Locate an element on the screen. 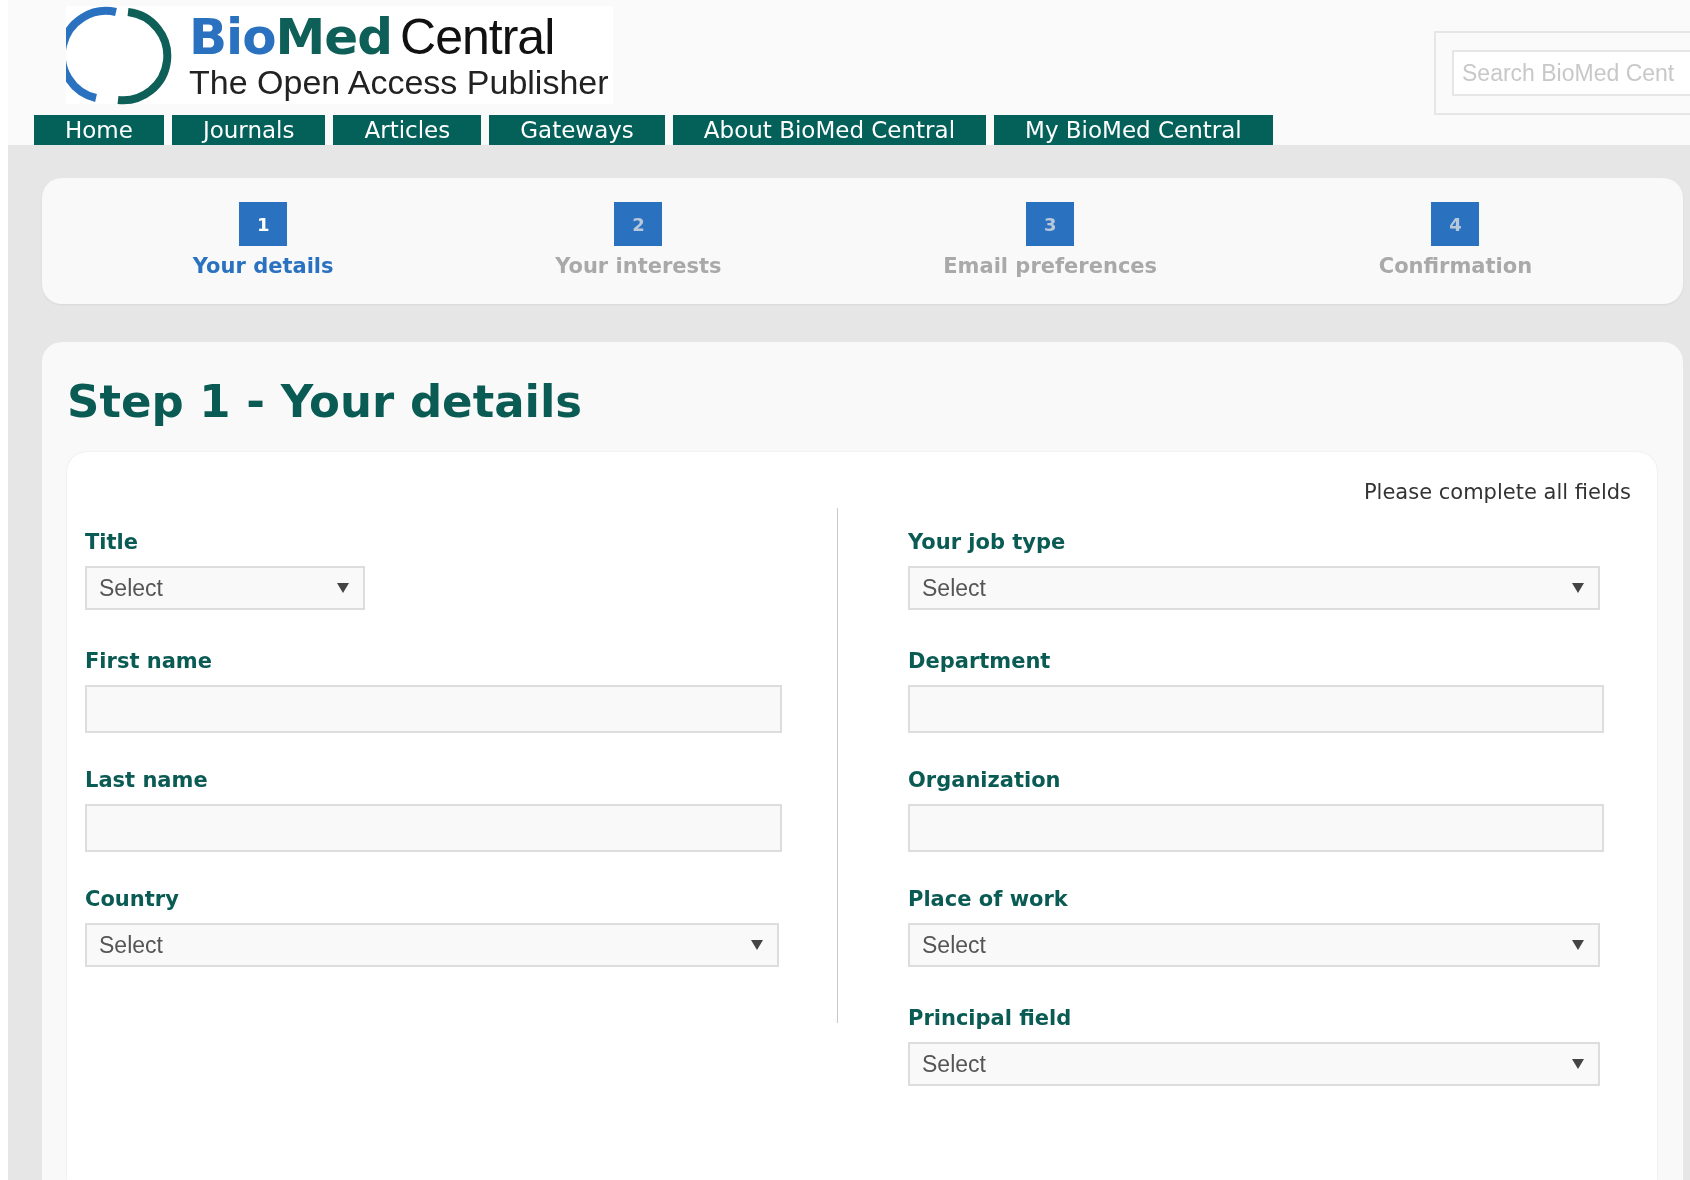 The image size is (1690, 1180). step-label: Your details is located at coordinates (263, 266).